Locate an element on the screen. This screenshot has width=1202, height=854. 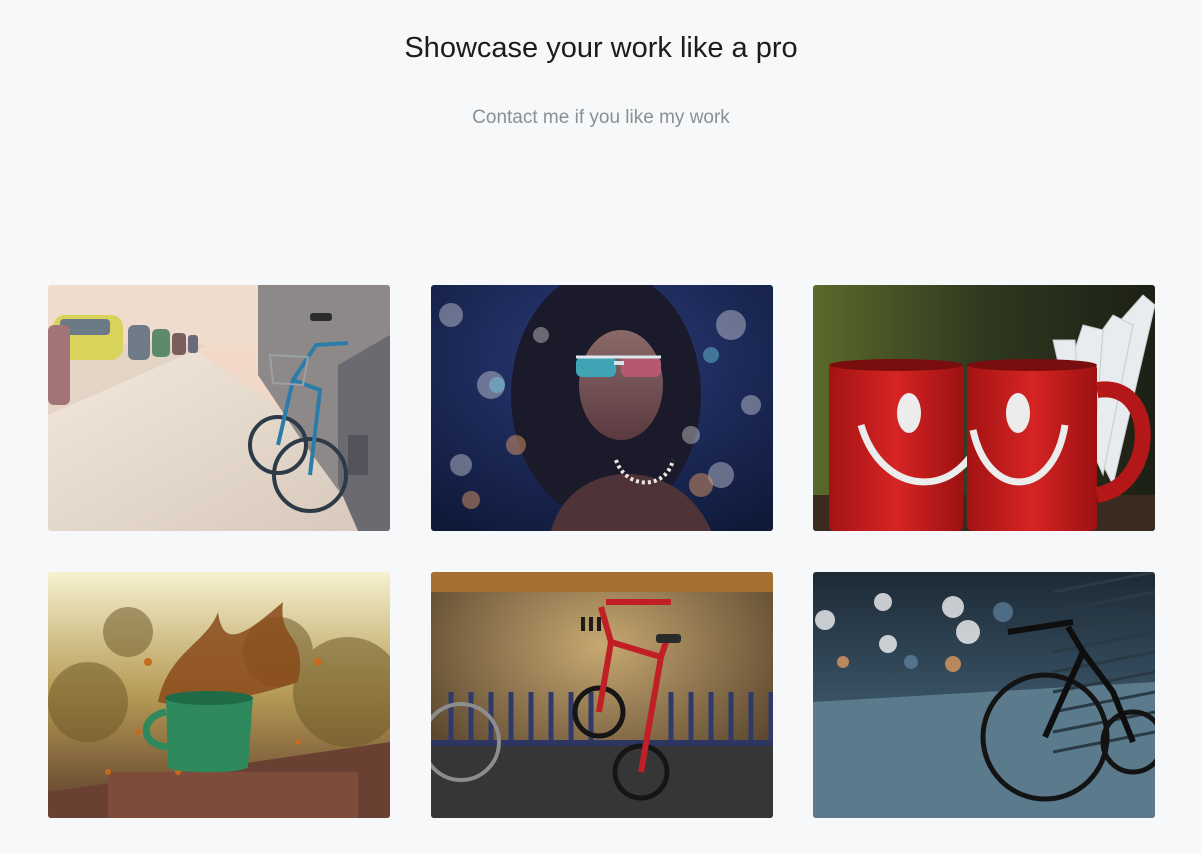
coffee-splash-photo is located at coordinates (219, 695).